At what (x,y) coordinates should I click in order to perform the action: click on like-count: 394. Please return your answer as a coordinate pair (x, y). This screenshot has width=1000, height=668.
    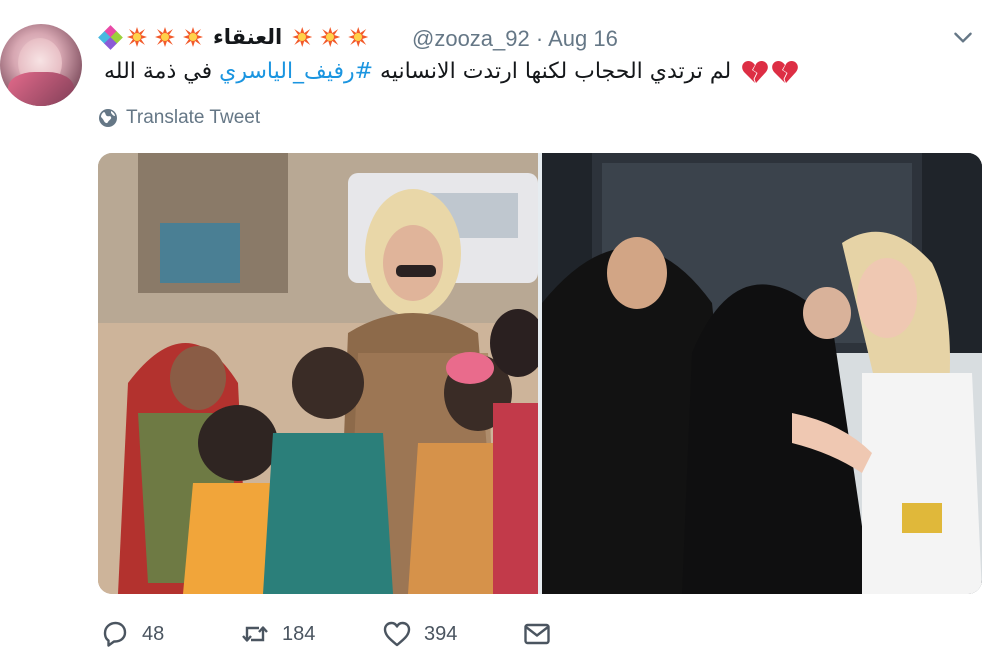
    Looking at the image, I should click on (441, 633).